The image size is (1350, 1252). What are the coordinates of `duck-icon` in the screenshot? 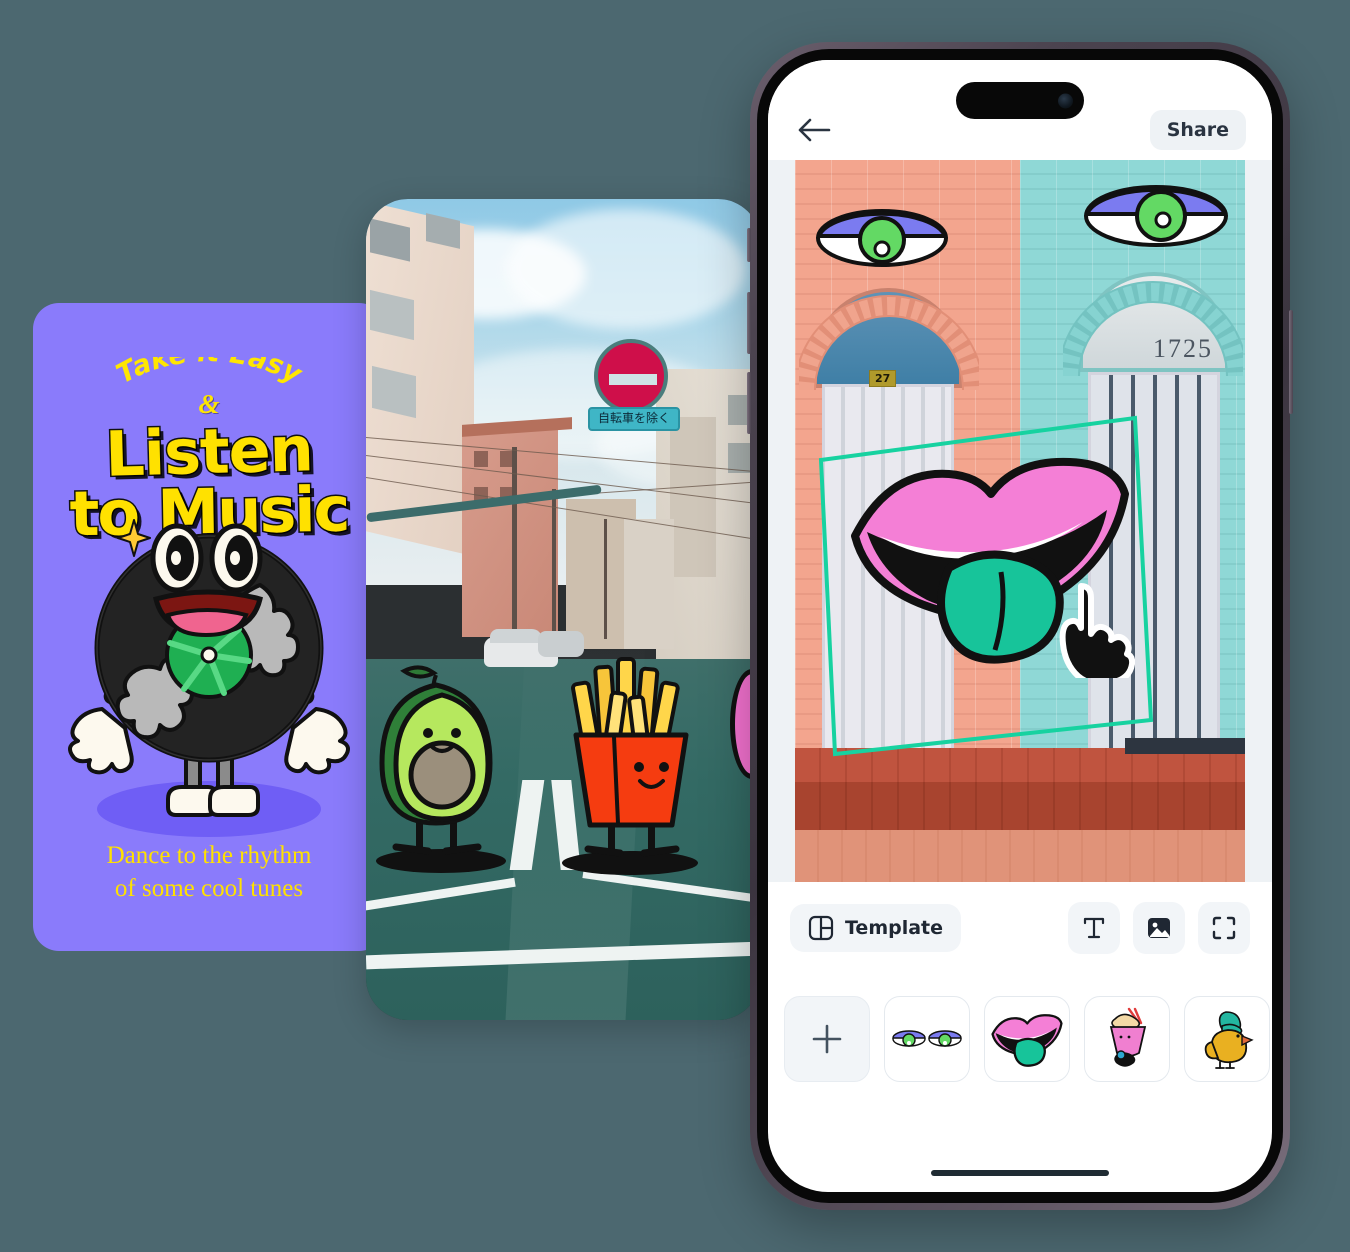 It's located at (1229, 1040).